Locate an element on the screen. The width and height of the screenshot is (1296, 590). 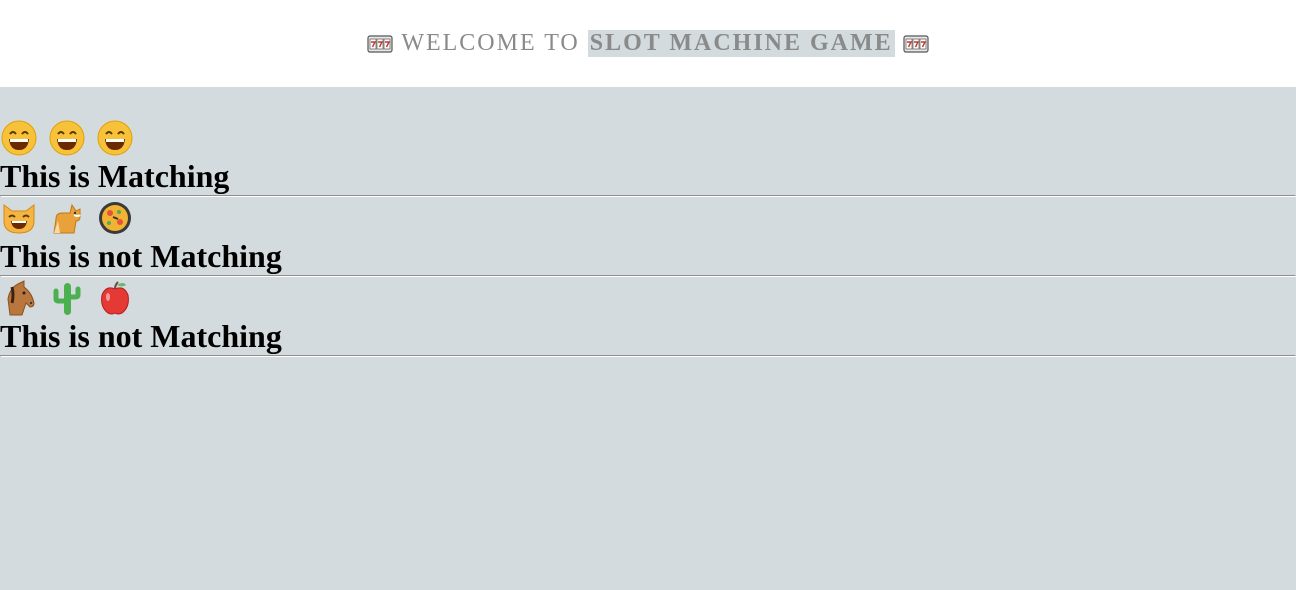
header-game-title: SLOT MACHINE GAME is located at coordinates (741, 43).